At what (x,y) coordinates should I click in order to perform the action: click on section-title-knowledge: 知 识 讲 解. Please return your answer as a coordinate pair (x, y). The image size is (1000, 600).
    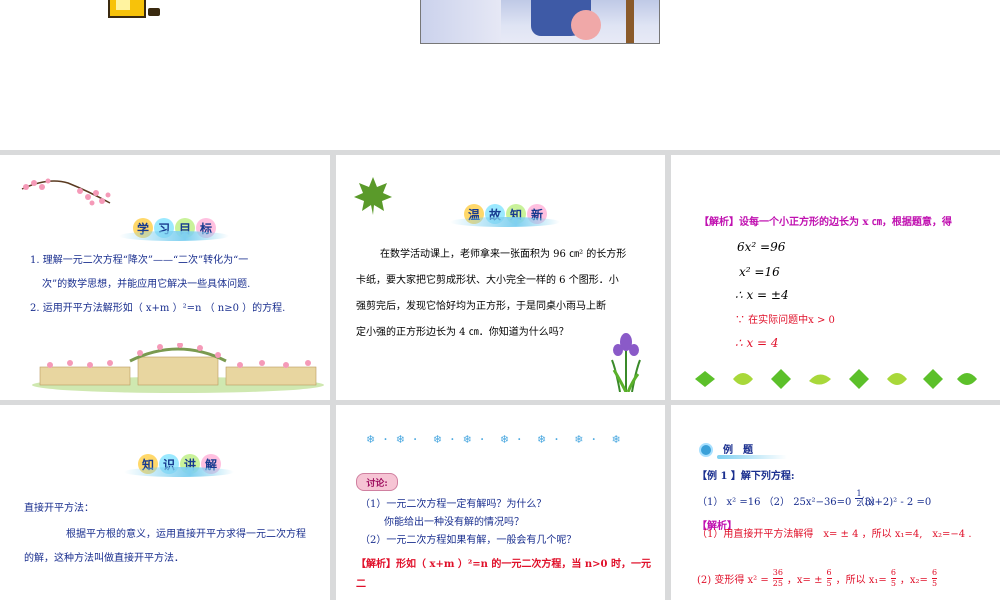
    Looking at the image, I should click on (179, 465).